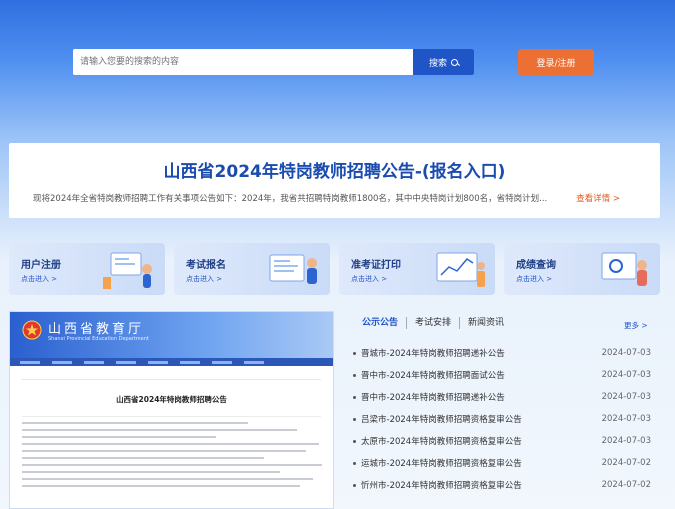 The width and height of the screenshot is (675, 509). I want to click on list-item: 晋中市-2024年特岗教师招聘递补公告 2024-07-03, so click(502, 397).